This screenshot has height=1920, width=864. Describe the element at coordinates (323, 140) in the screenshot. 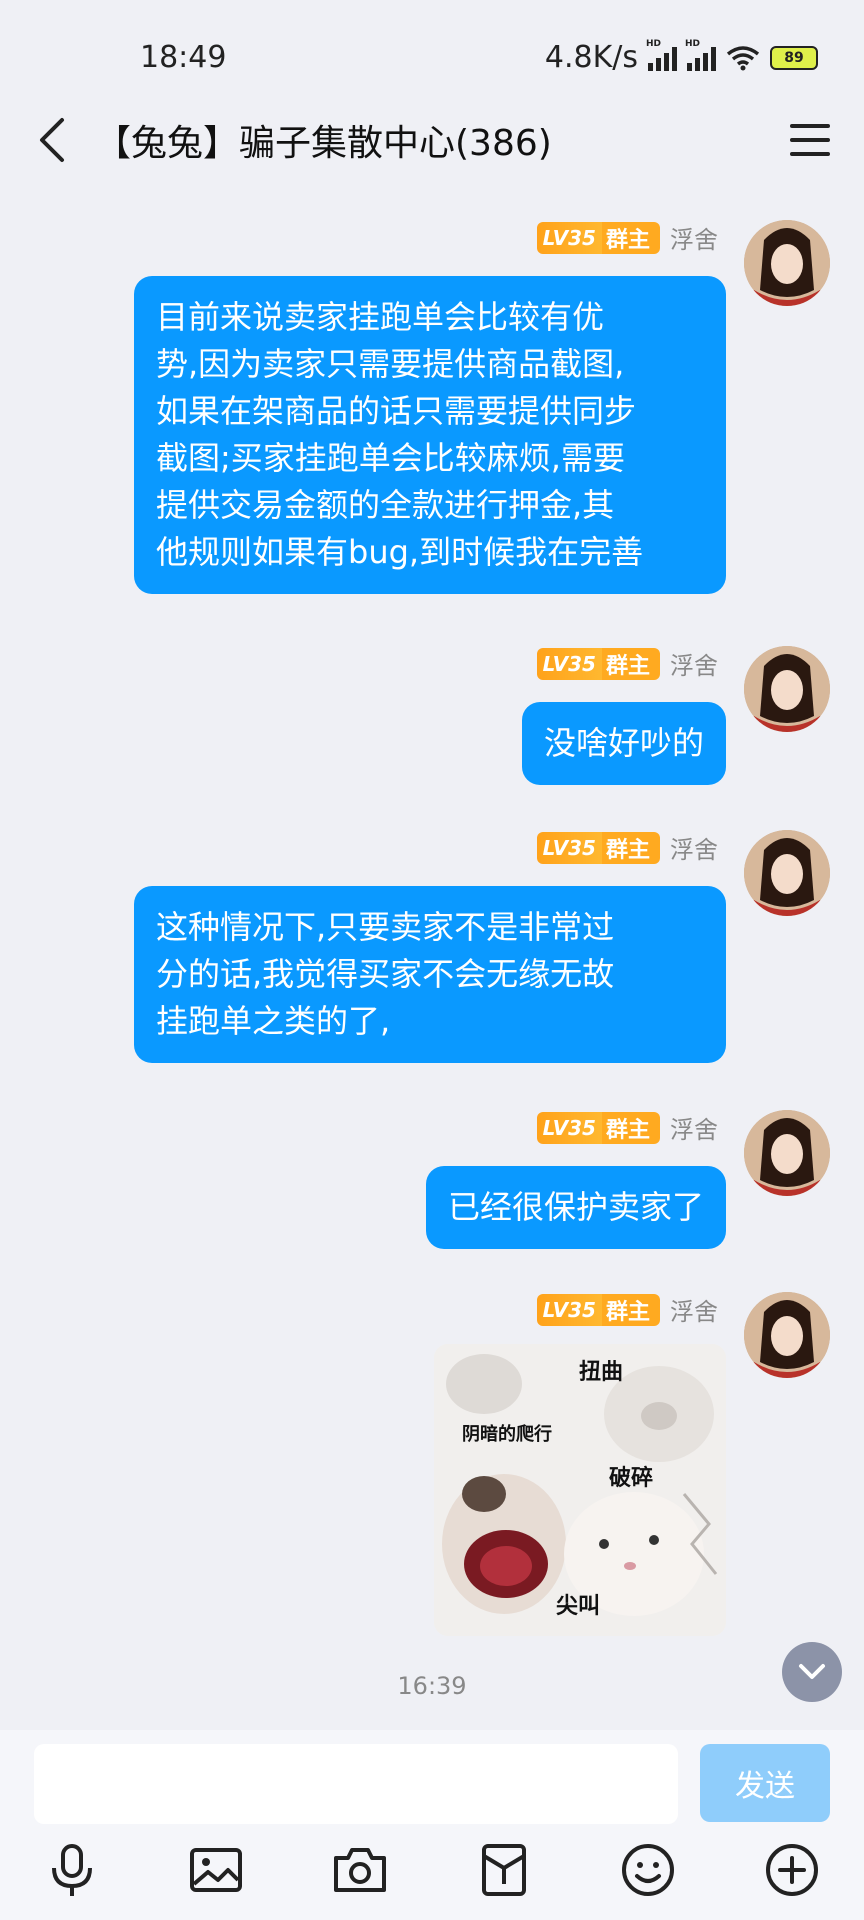

I see `group-title: 【兔兔】骗子集散中心(386)` at that location.